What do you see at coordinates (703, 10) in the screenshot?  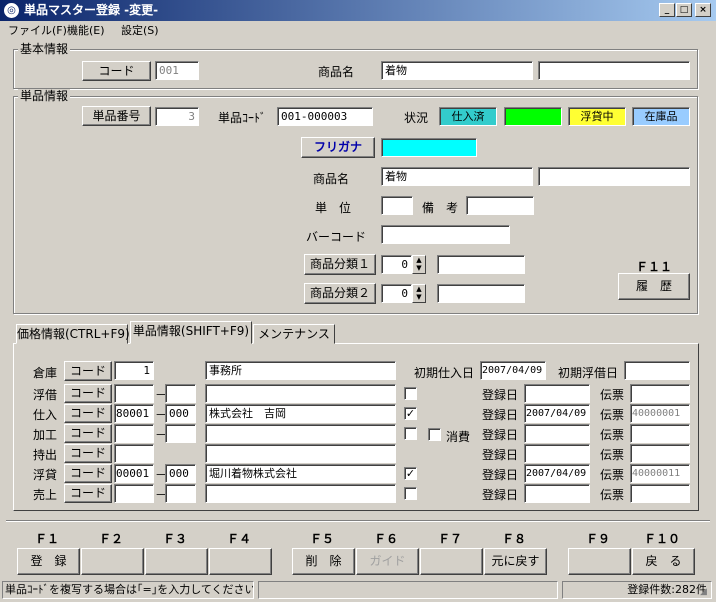 I see `close-button: ×` at bounding box center [703, 10].